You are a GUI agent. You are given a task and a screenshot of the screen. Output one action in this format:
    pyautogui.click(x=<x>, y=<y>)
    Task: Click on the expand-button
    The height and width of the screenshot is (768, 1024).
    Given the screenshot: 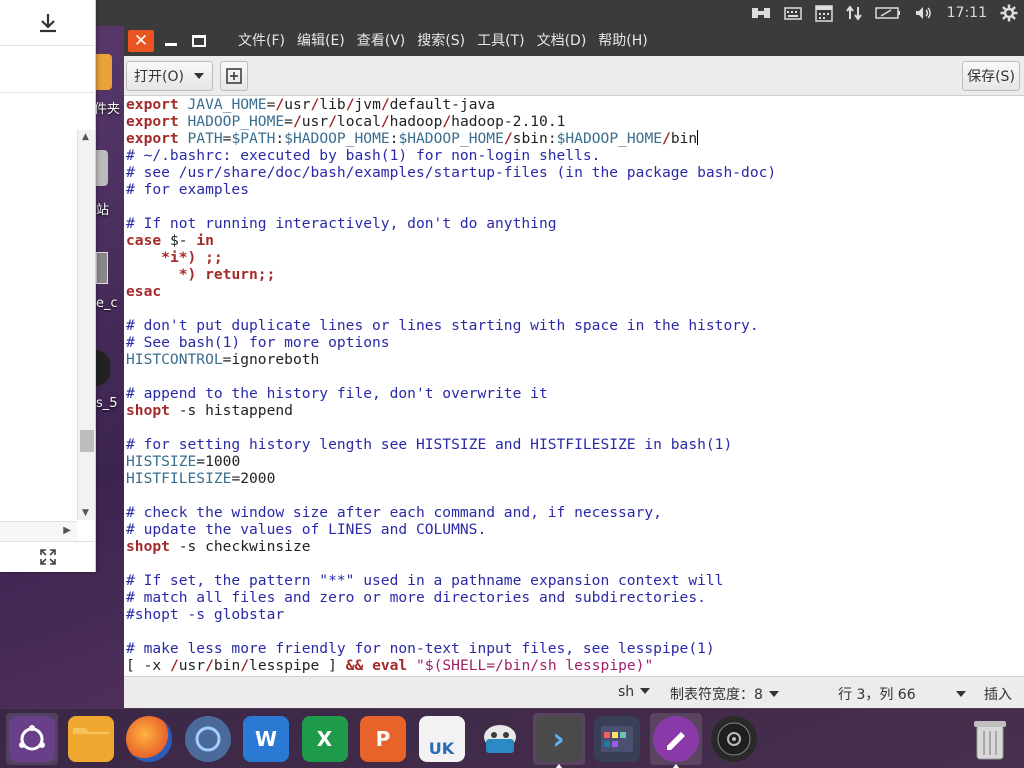 What is the action you would take?
    pyautogui.click(x=48, y=556)
    